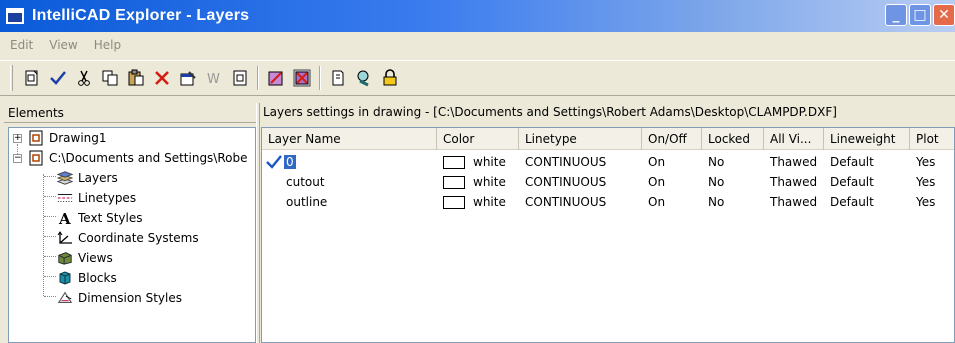  Describe the element at coordinates (188, 78) in the screenshot. I see `properties-button` at that location.